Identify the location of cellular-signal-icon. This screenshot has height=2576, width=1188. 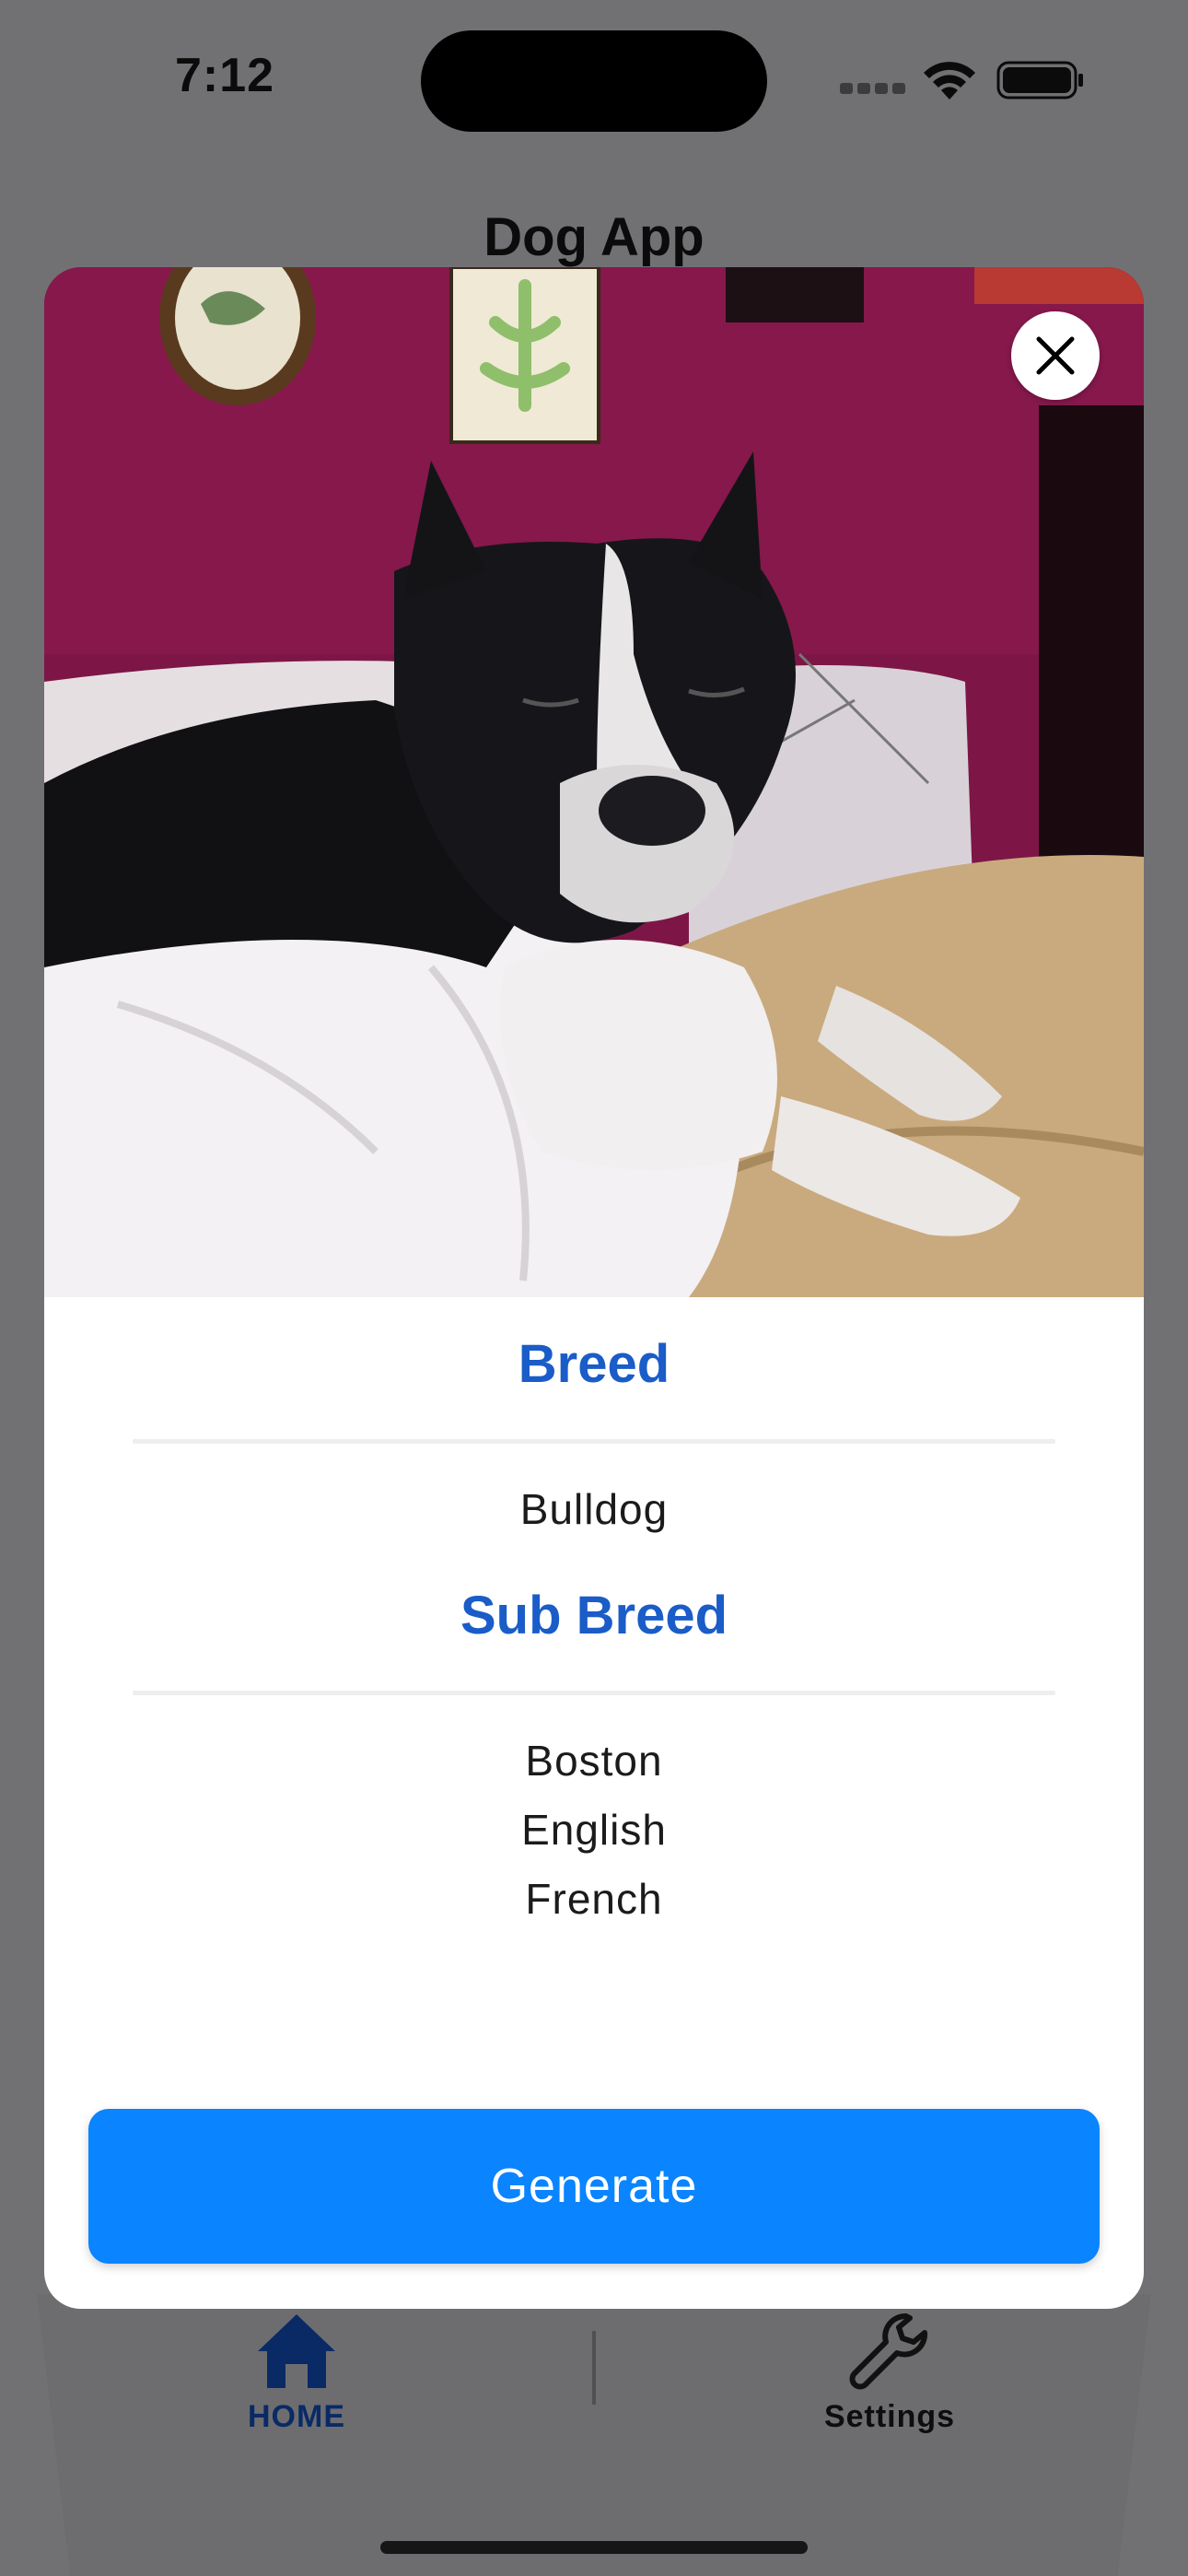
(872, 89).